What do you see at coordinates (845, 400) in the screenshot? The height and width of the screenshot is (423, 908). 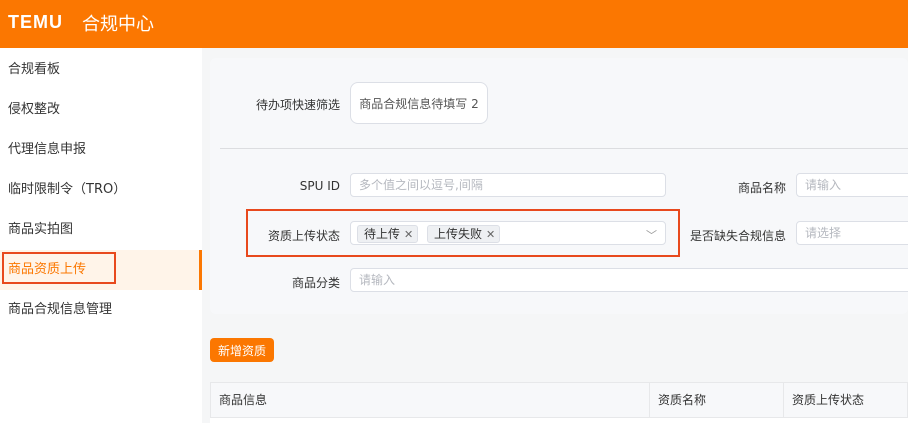 I see `column-header-upload-status: 资质上传状态` at bounding box center [845, 400].